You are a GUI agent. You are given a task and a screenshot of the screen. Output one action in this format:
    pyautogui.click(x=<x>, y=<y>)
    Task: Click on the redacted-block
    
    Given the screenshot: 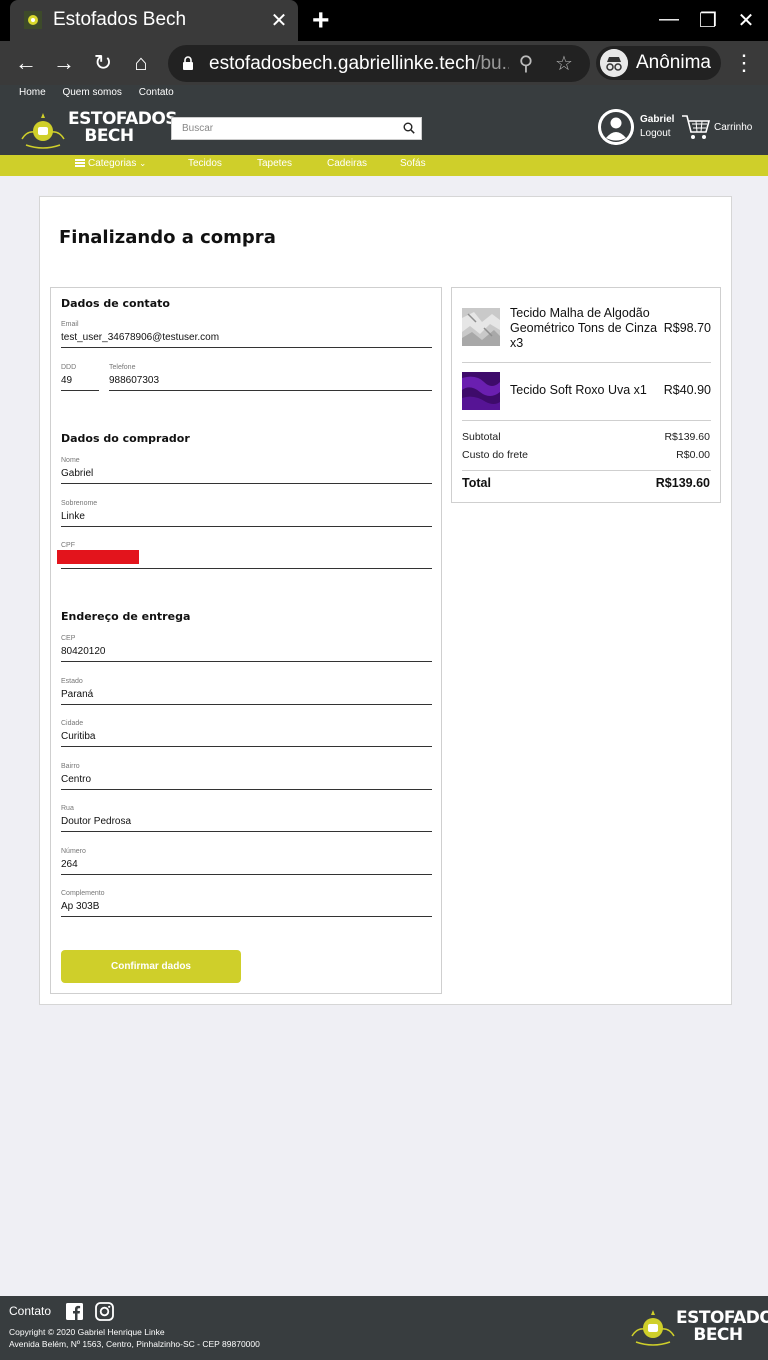 What is the action you would take?
    pyautogui.click(x=98, y=557)
    